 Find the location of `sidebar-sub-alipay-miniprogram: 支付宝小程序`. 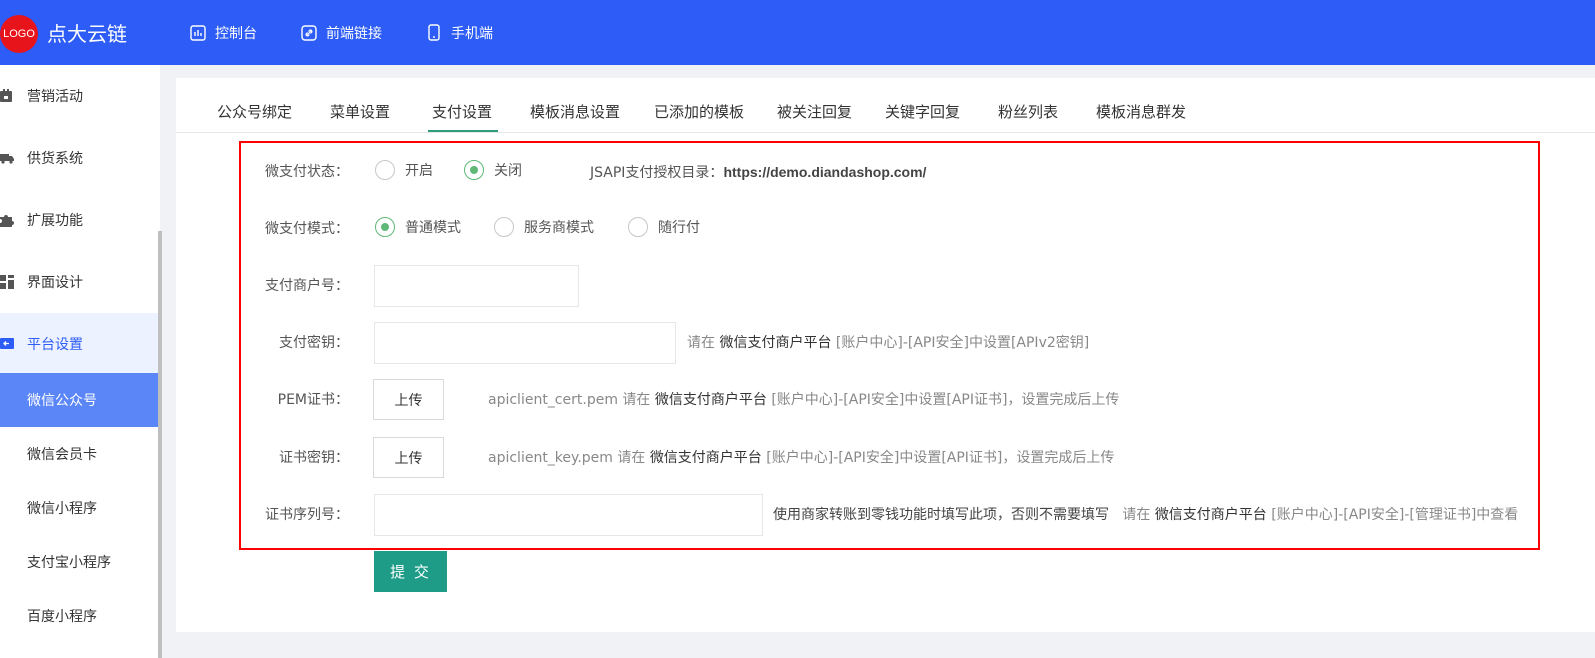

sidebar-sub-alipay-miniprogram: 支付宝小程序 is located at coordinates (79, 562).